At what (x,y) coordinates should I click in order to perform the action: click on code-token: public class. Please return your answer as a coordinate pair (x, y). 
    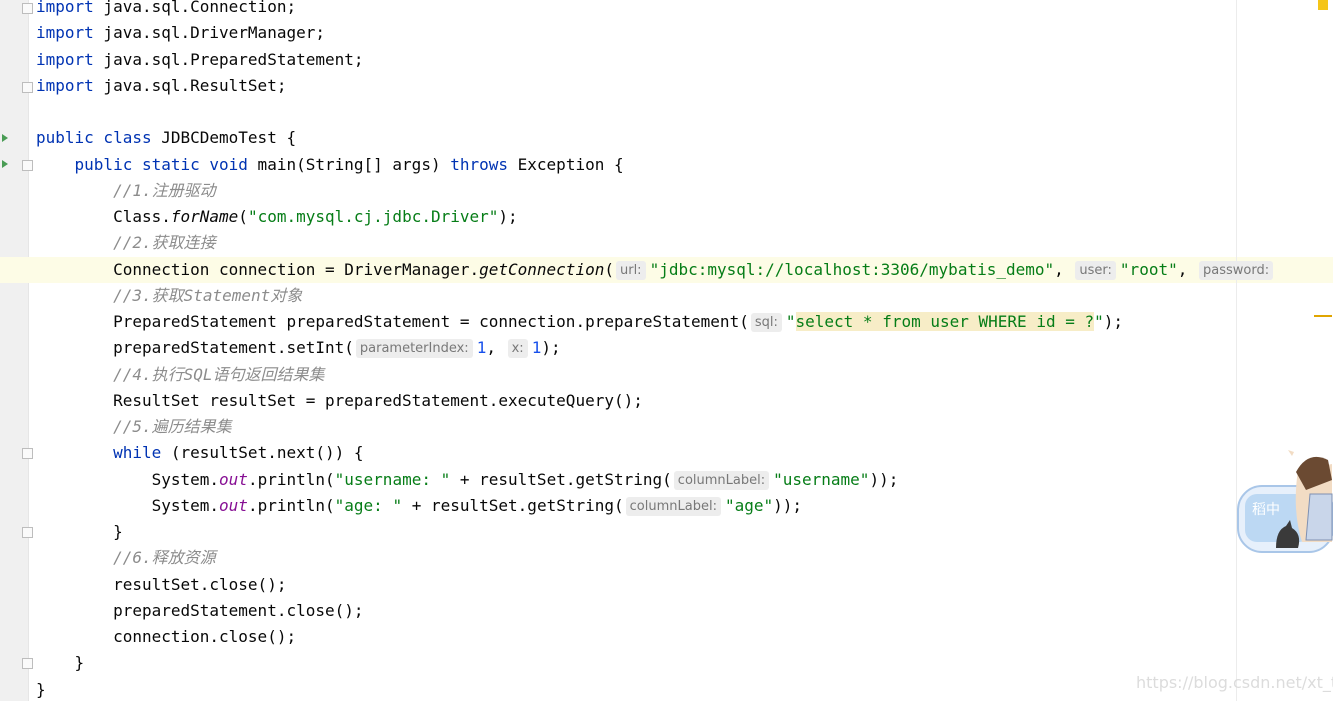
    Looking at the image, I should click on (94, 138).